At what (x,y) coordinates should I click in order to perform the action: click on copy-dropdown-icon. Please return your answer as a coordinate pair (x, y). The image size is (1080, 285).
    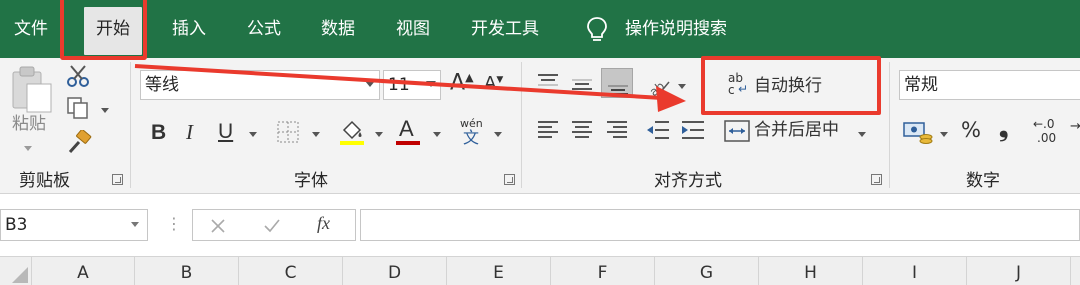
    Looking at the image, I should click on (105, 110).